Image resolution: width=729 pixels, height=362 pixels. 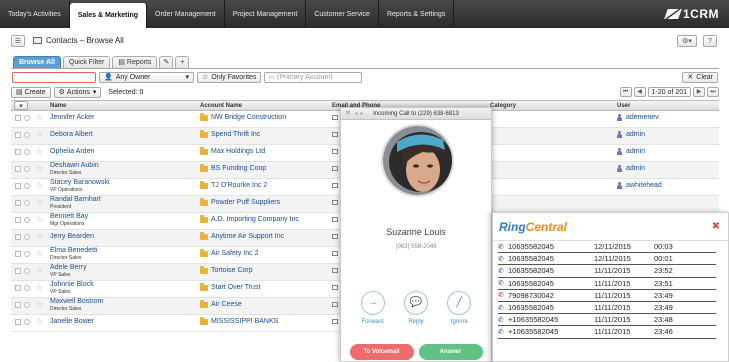 What do you see at coordinates (72, 236) in the screenshot?
I see `contact-name-link: Jerry Bearden` at bounding box center [72, 236].